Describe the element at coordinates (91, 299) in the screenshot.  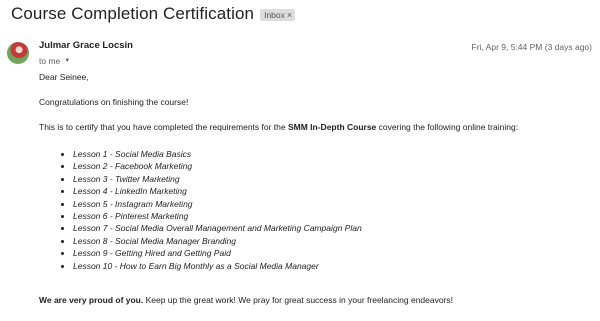
I see `closing-bold: We are very proud of you.` at that location.